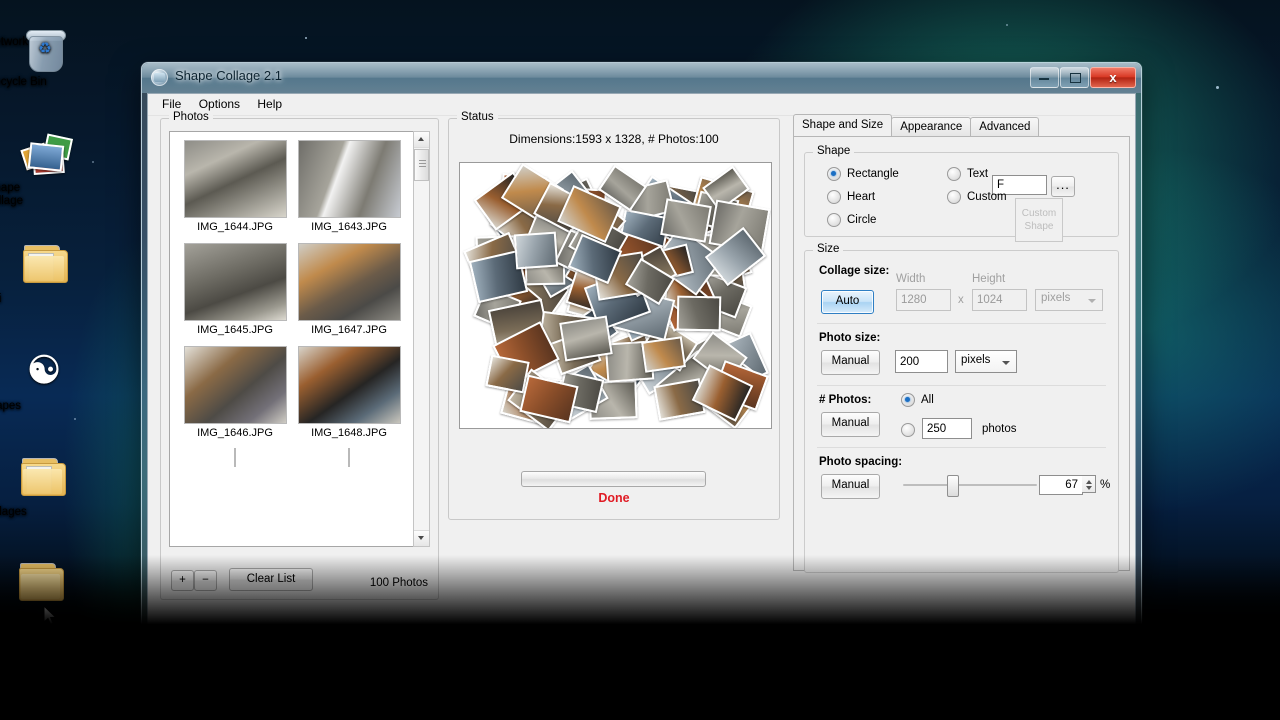 This screenshot has width=1280, height=720. I want to click on list-item: IMG_1648.JPG, so click(349, 392).